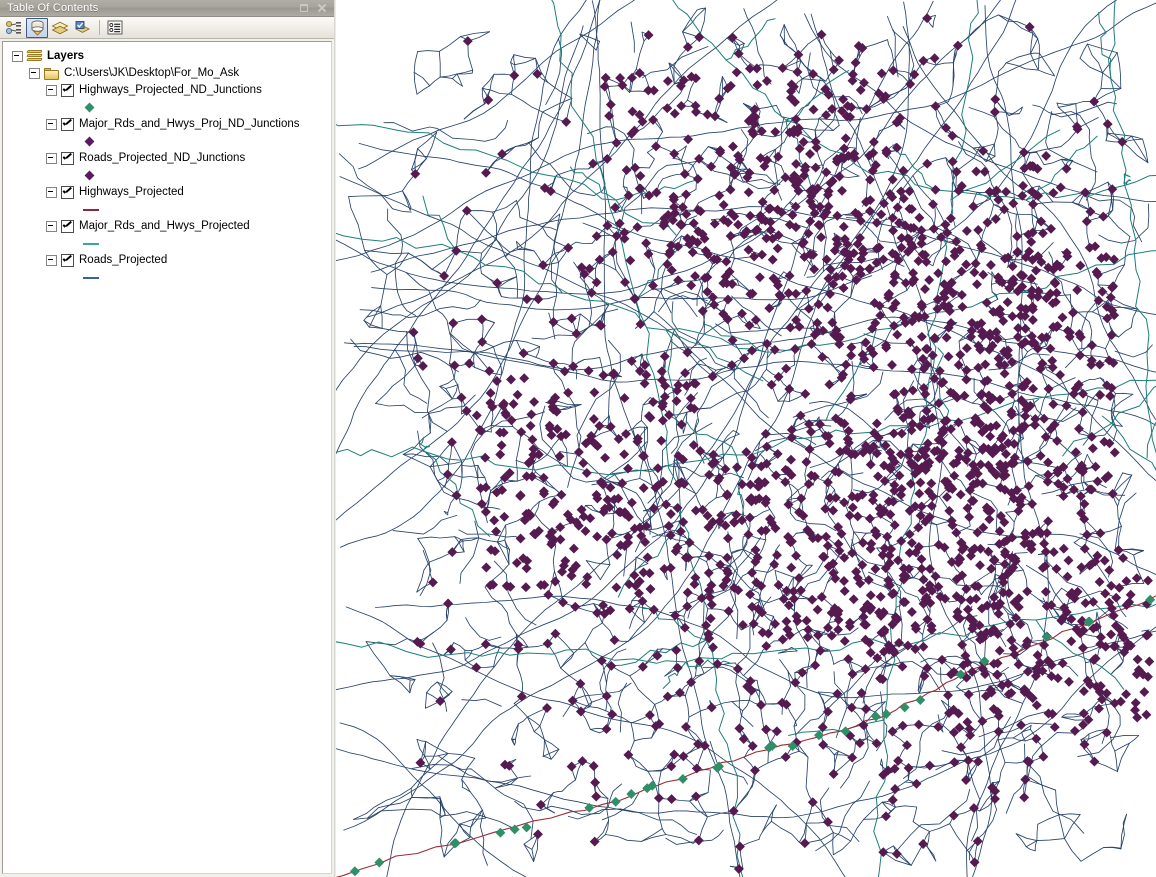 The image size is (1156, 877). Describe the element at coordinates (34, 73) in the screenshot. I see `expander-data-source` at that location.